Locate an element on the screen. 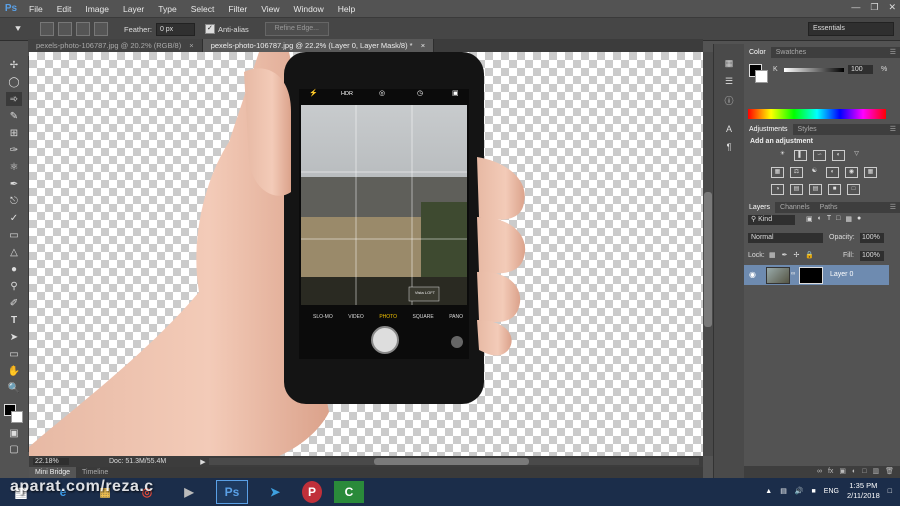 The width and height of the screenshot is (900, 506). delete-layer-icon: 🗑 is located at coordinates (889, 472).